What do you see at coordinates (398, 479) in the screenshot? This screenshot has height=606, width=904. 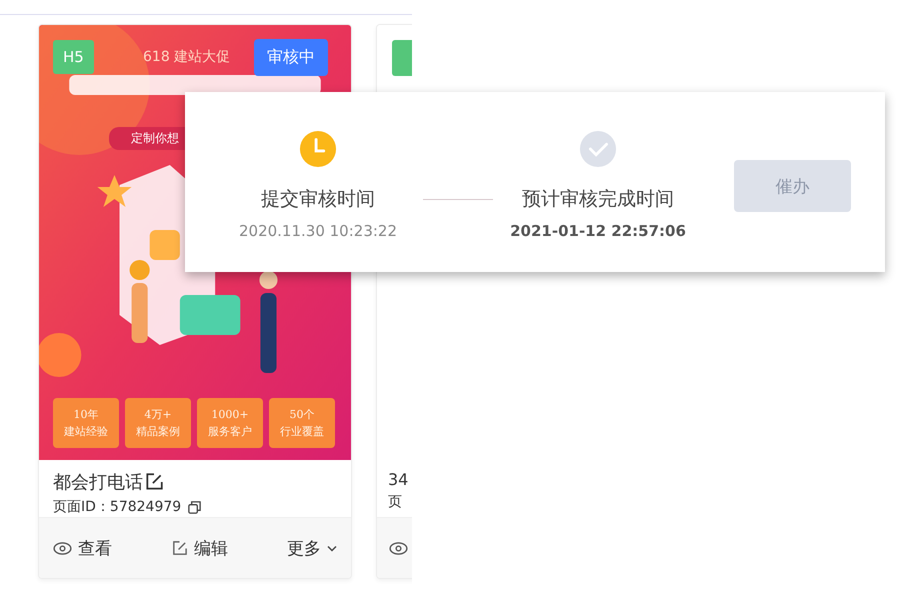 I see `page-title: 34` at bounding box center [398, 479].